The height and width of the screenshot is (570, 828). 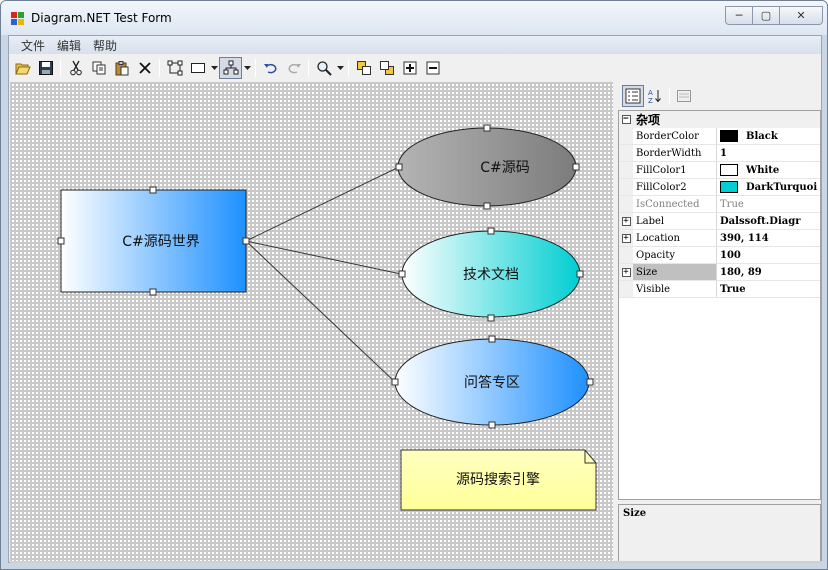 I want to click on redo-button, so click(x=293, y=68).